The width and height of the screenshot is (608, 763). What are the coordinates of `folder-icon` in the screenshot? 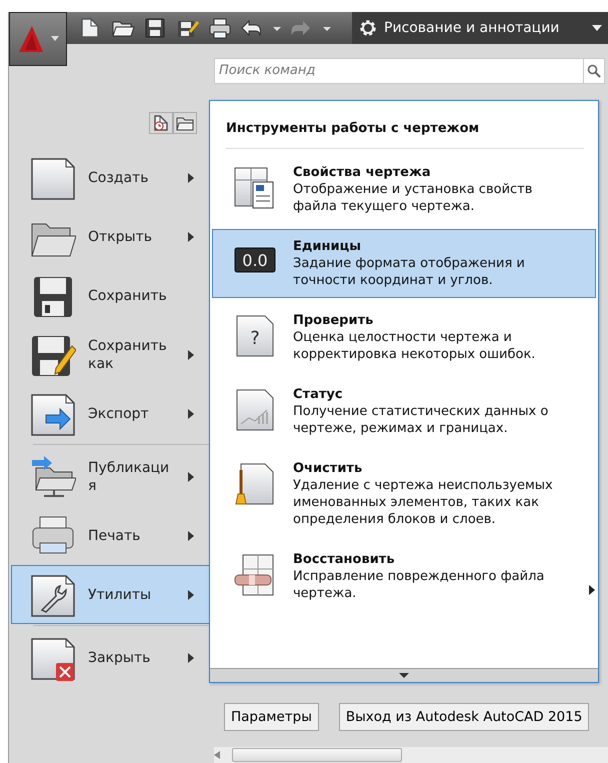 It's located at (185, 123).